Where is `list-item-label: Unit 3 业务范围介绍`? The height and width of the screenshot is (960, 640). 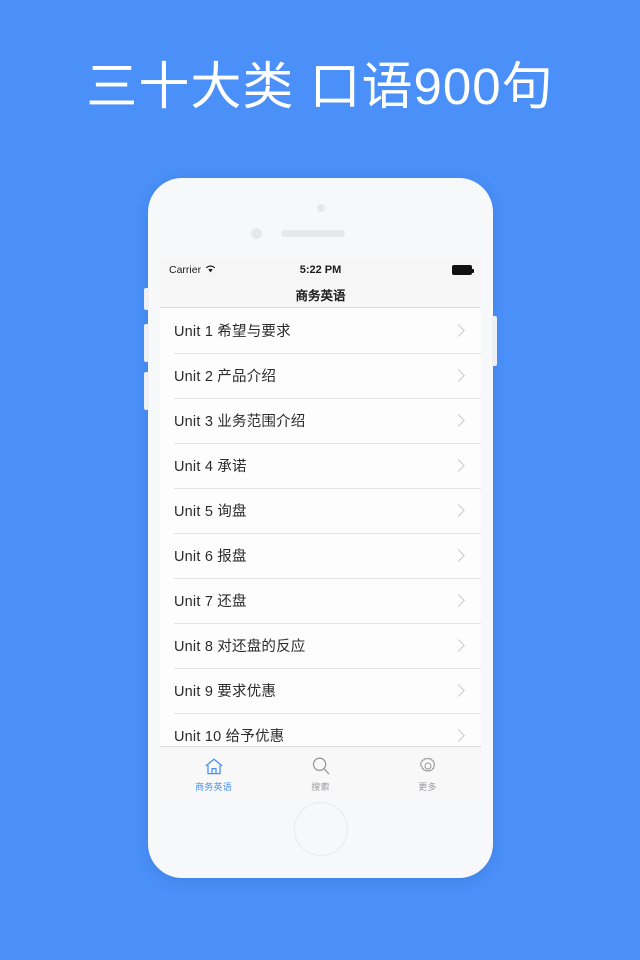
list-item-label: Unit 3 业务范围介绍 is located at coordinates (240, 422).